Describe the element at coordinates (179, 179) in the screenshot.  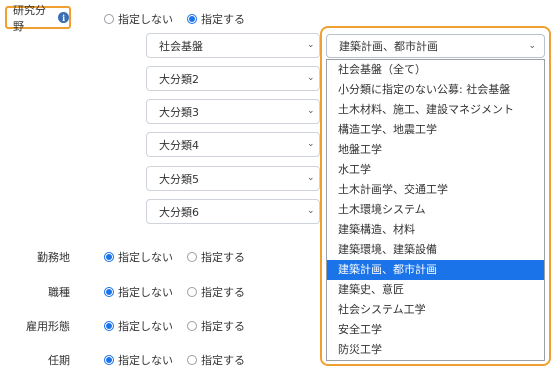
I see `category-select-value: 大分類5` at that location.